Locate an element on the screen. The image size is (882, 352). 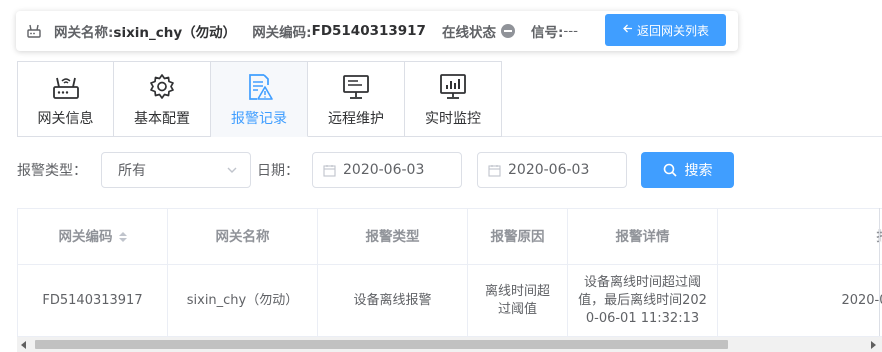
column-header-alarm-time: 报警时 is located at coordinates (800, 237).